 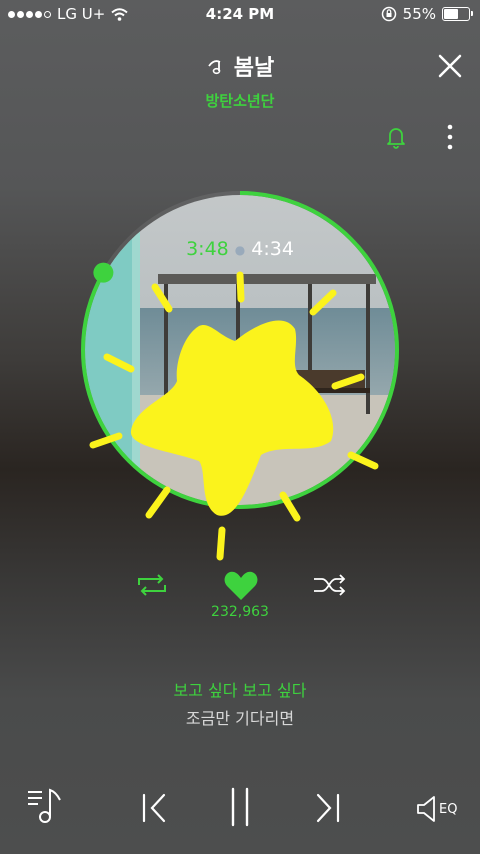 I want to click on current-time: 3:48, so click(x=207, y=249).